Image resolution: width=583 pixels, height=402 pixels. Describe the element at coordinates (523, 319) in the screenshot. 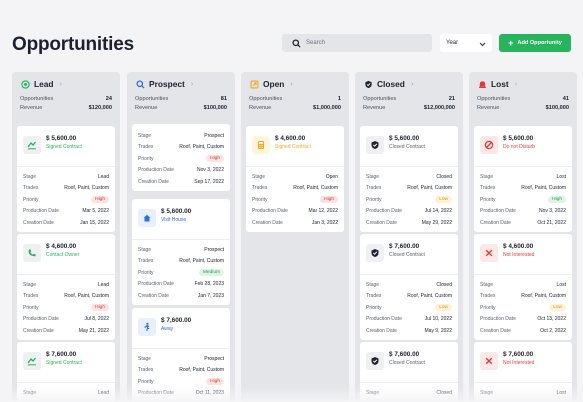

I see `production-date-row: Production Date Oct 13, 2022` at that location.